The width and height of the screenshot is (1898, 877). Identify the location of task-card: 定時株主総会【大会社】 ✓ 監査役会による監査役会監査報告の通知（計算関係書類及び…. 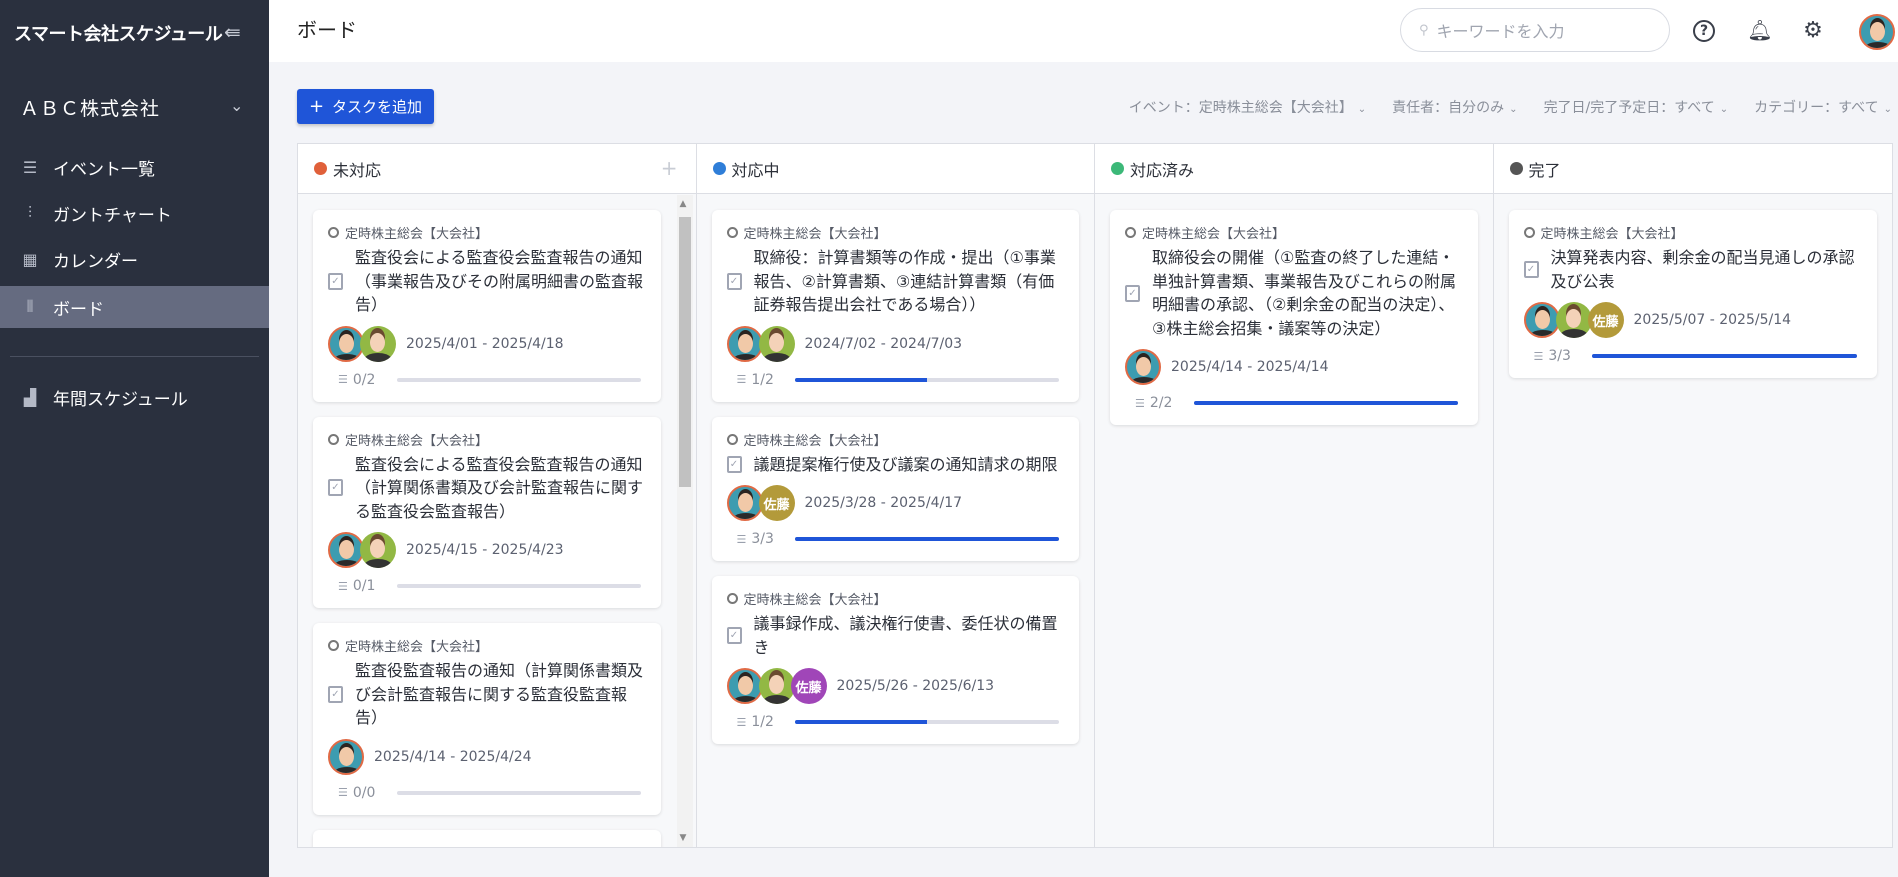
(487, 512).